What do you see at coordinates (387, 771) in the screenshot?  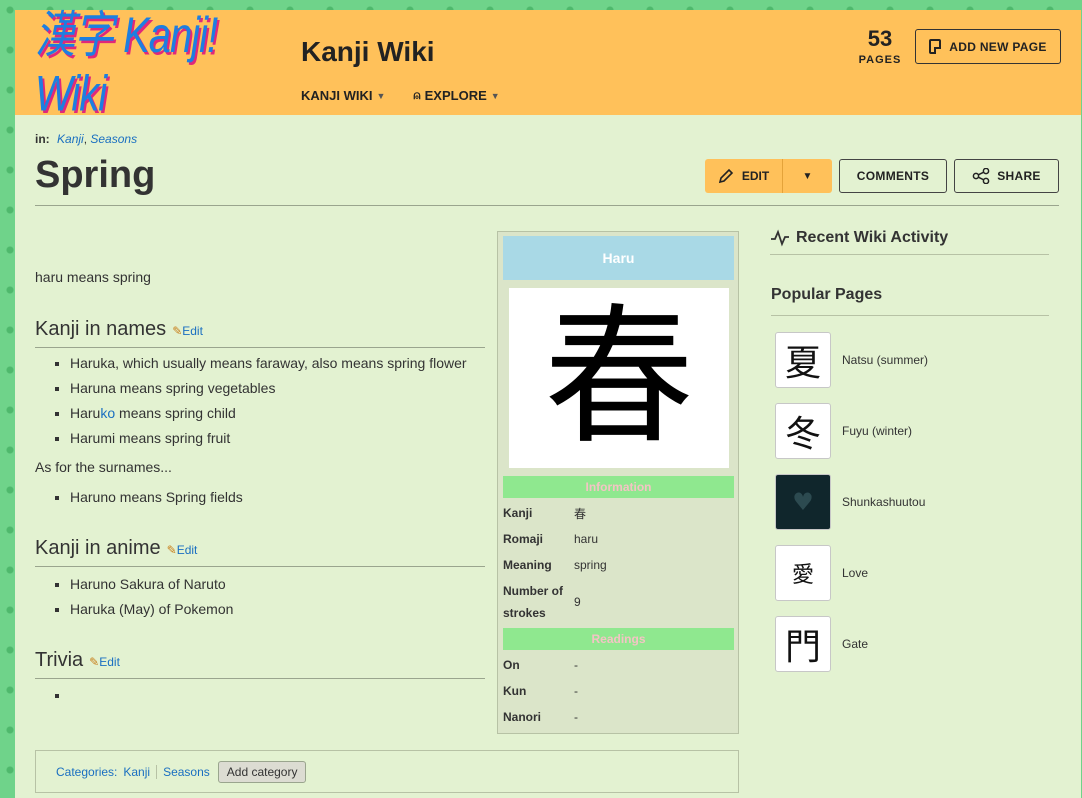 I see `categories-bar: Categories: Kanji Seasons Add category` at bounding box center [387, 771].